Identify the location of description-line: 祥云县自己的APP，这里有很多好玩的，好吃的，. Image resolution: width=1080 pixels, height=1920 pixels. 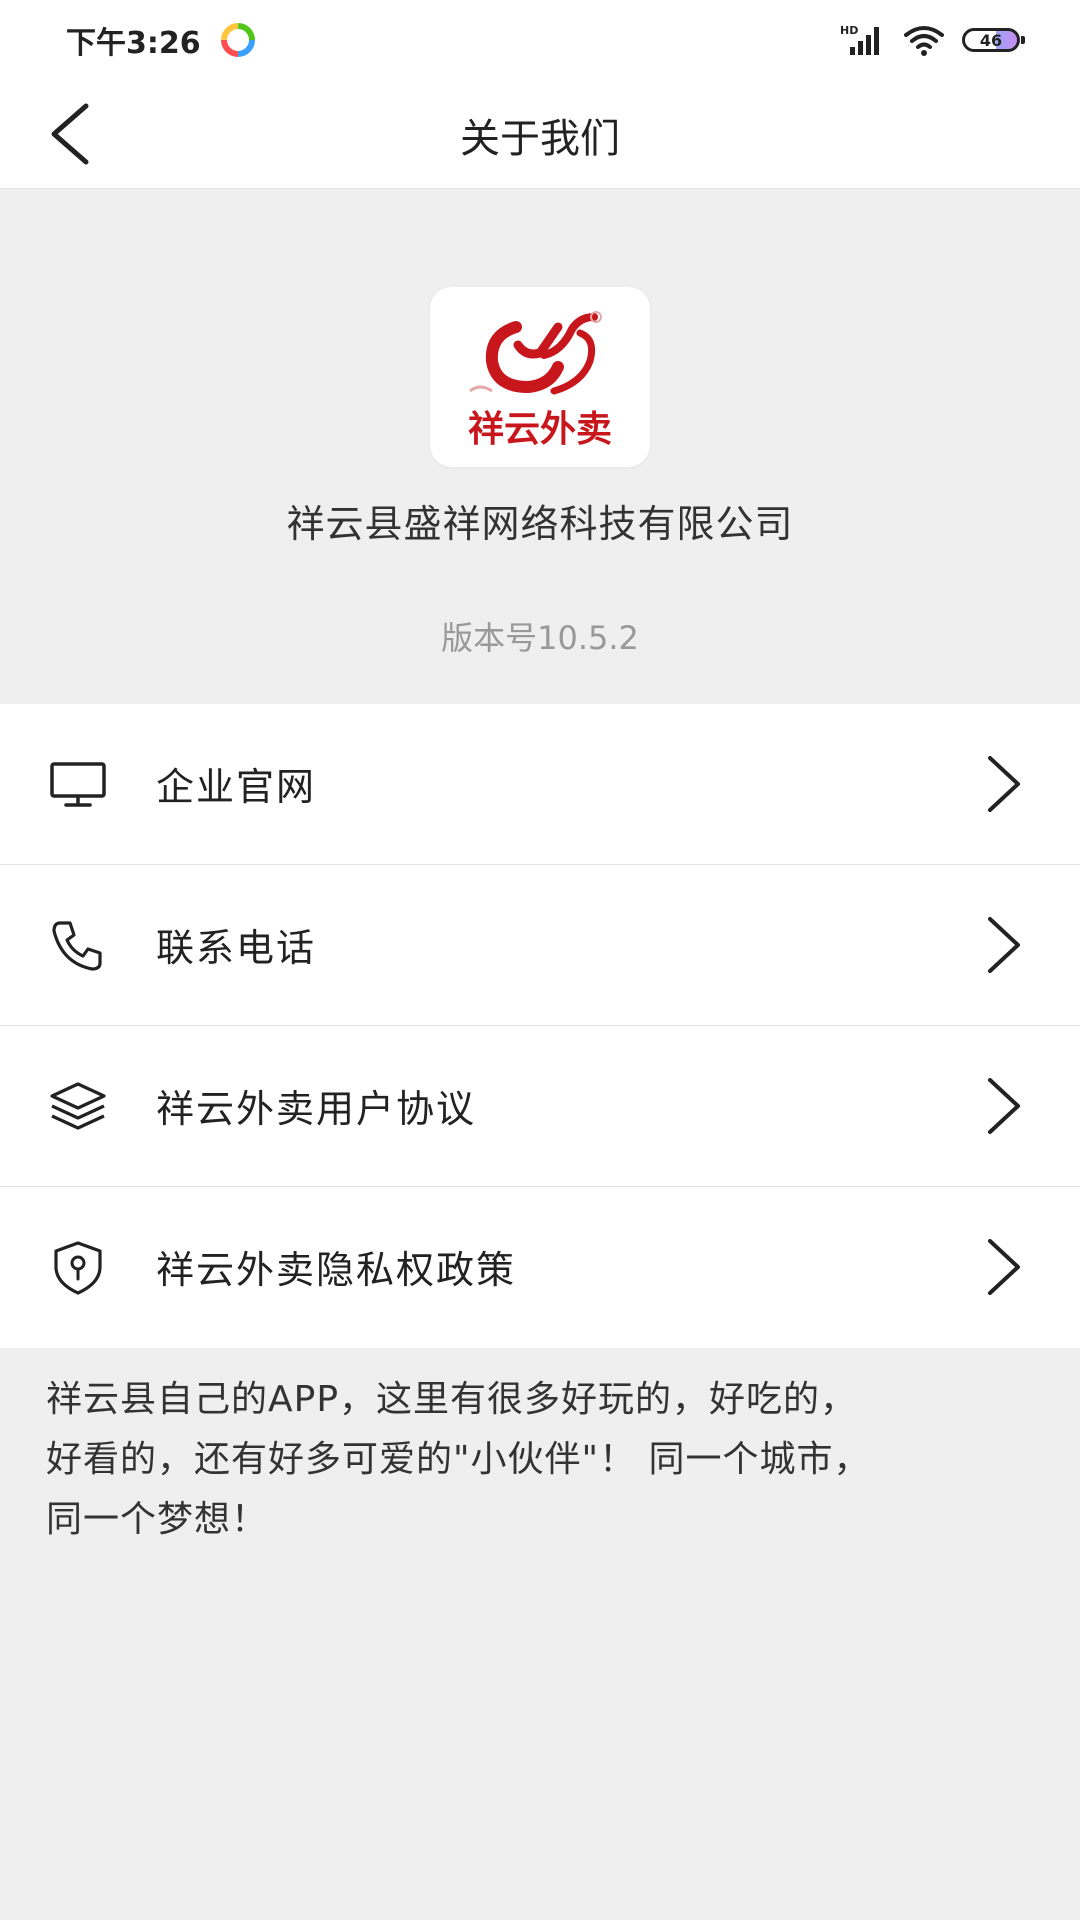
(452, 1399).